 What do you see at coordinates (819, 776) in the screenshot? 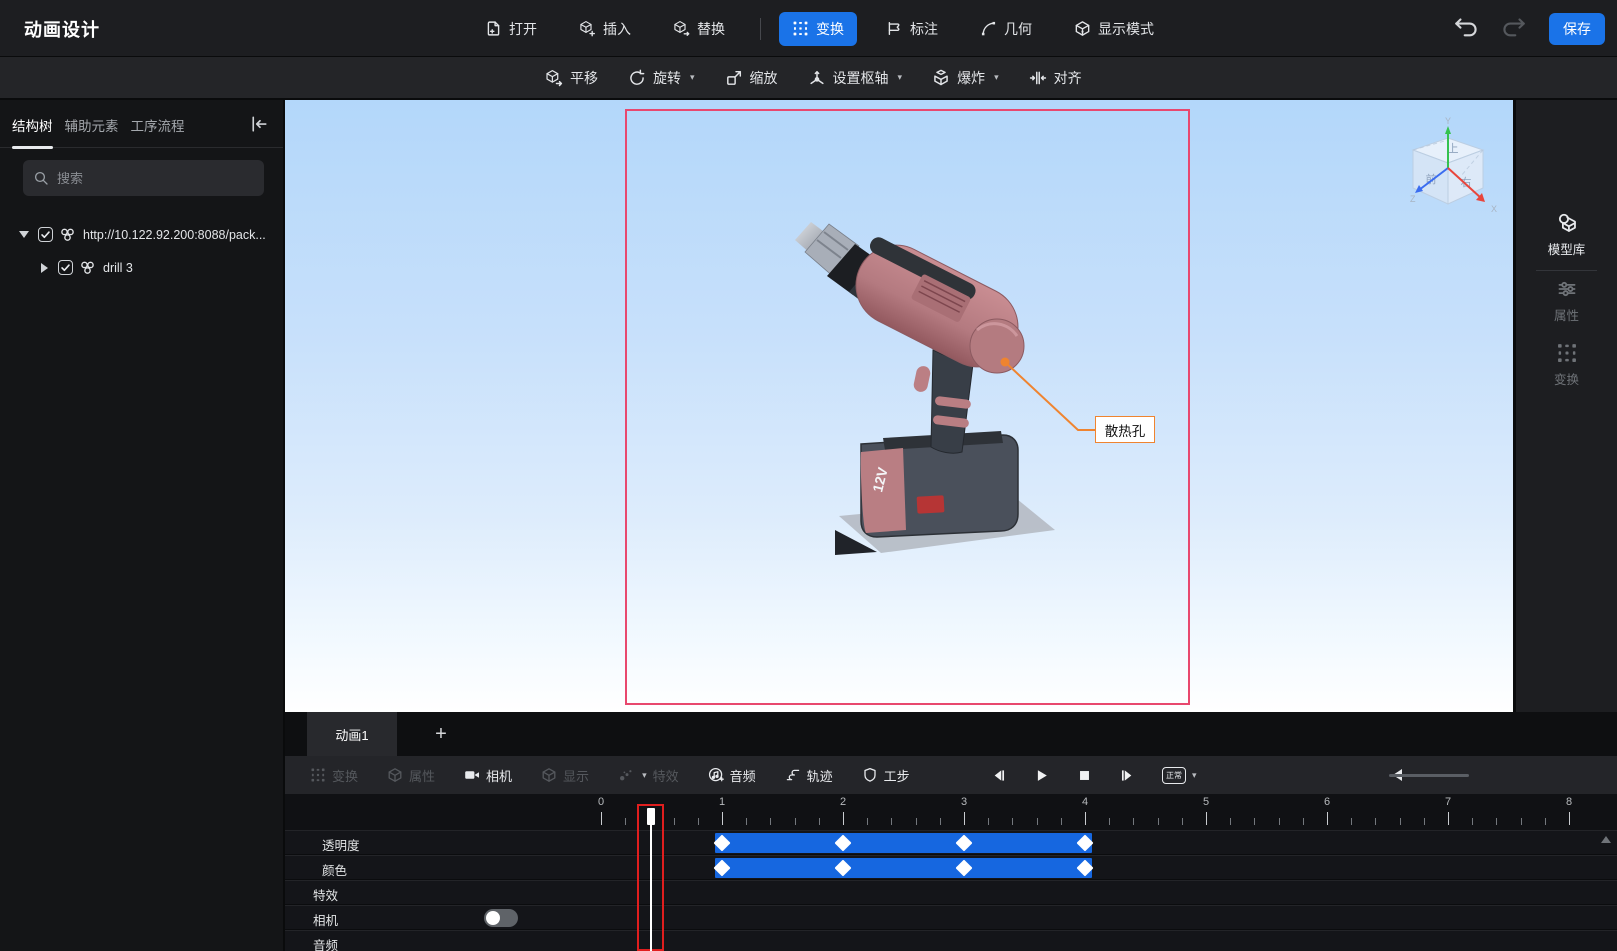
I see `timeline-tool-label: 轨迹` at bounding box center [819, 776].